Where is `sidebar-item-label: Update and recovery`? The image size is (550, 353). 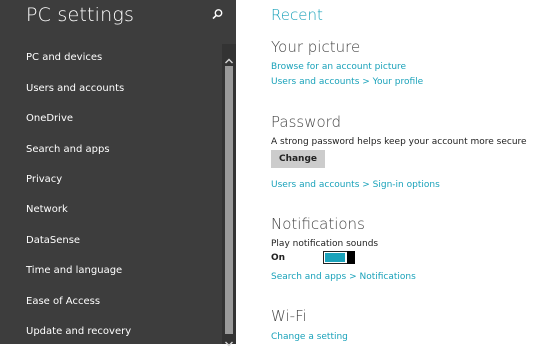 sidebar-item-label: Update and recovery is located at coordinates (79, 331).